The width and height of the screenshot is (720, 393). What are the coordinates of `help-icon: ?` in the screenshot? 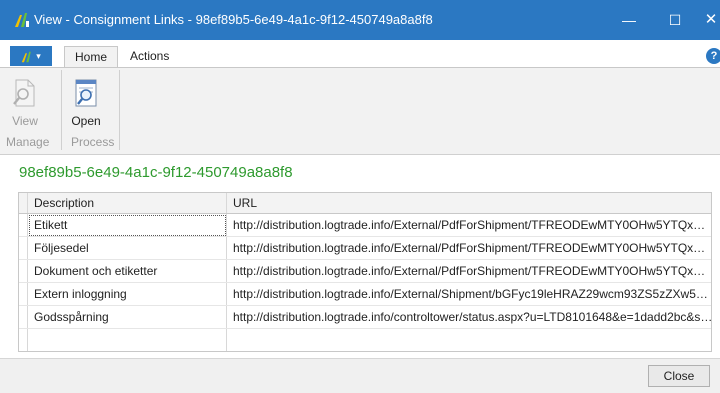 It's located at (713, 56).